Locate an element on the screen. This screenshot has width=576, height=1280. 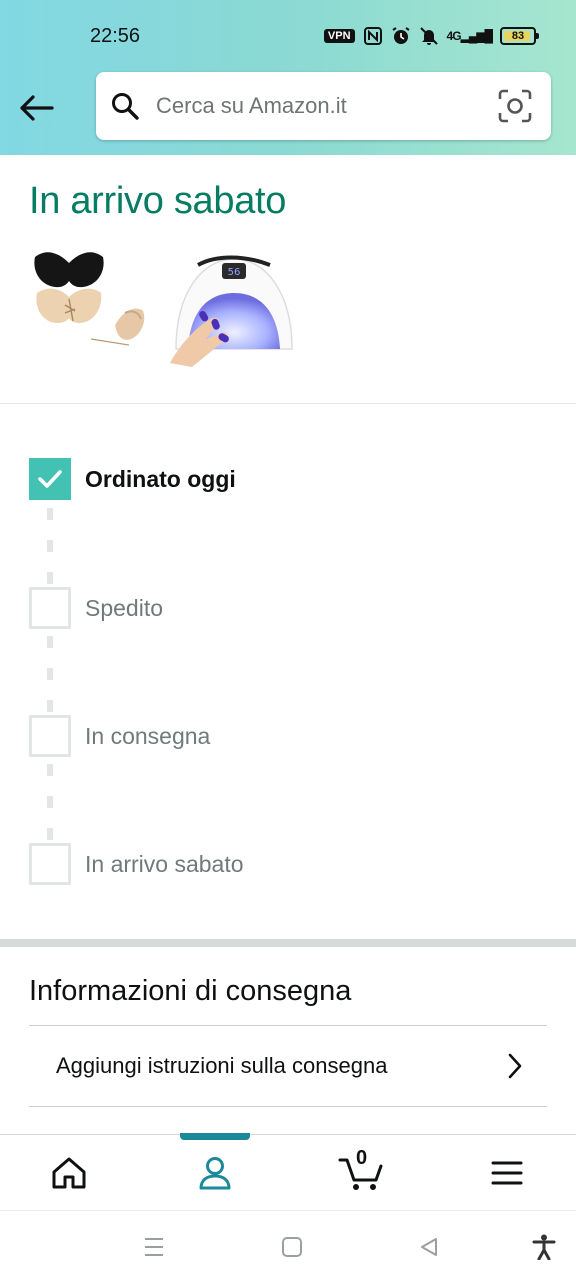
nav-cart-button: 0 is located at coordinates (361, 1171).